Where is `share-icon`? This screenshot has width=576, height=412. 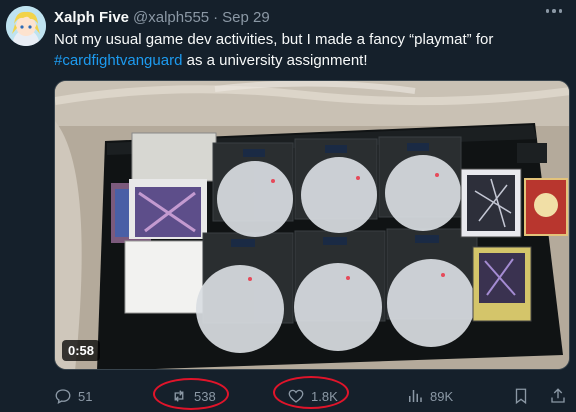 share-icon is located at coordinates (558, 395).